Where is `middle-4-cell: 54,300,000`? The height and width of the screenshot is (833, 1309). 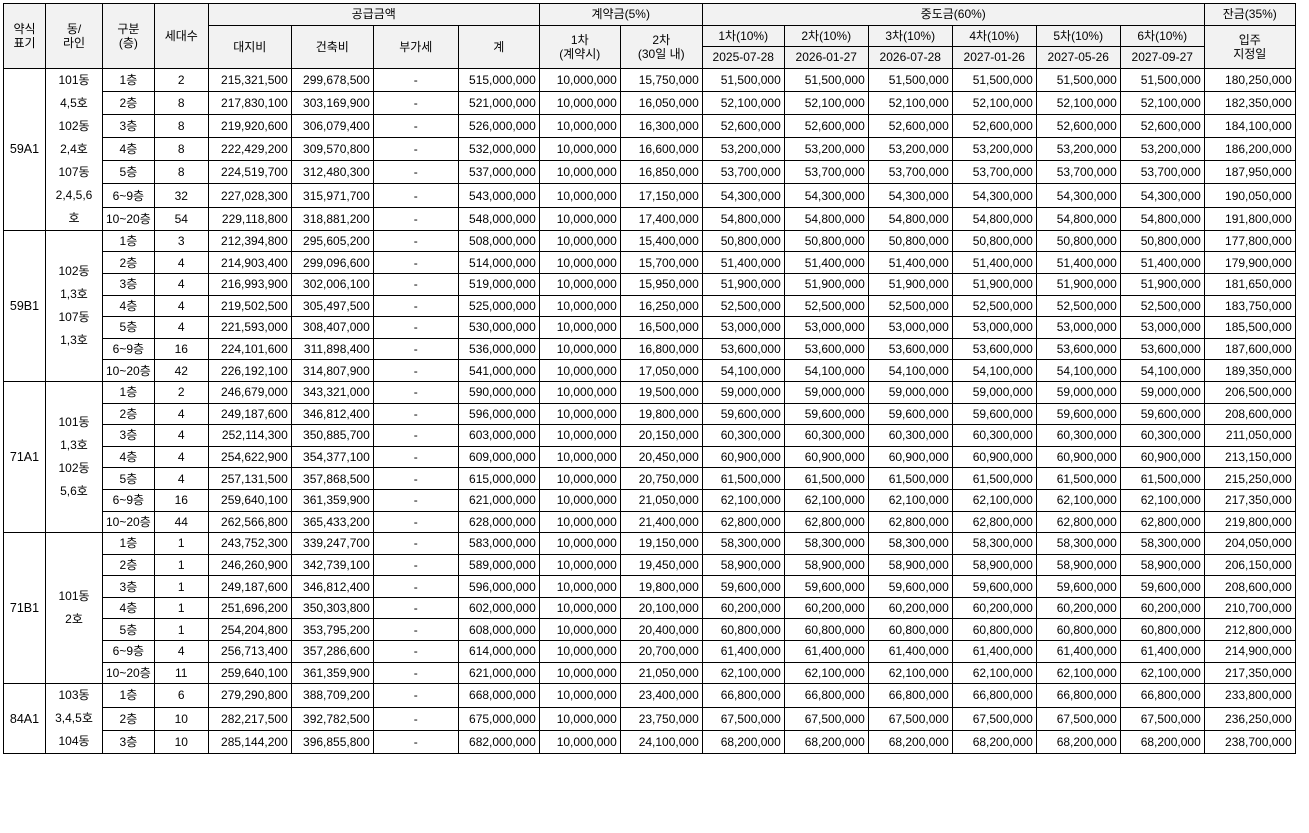
middle-4-cell: 54,300,000 is located at coordinates (994, 195).